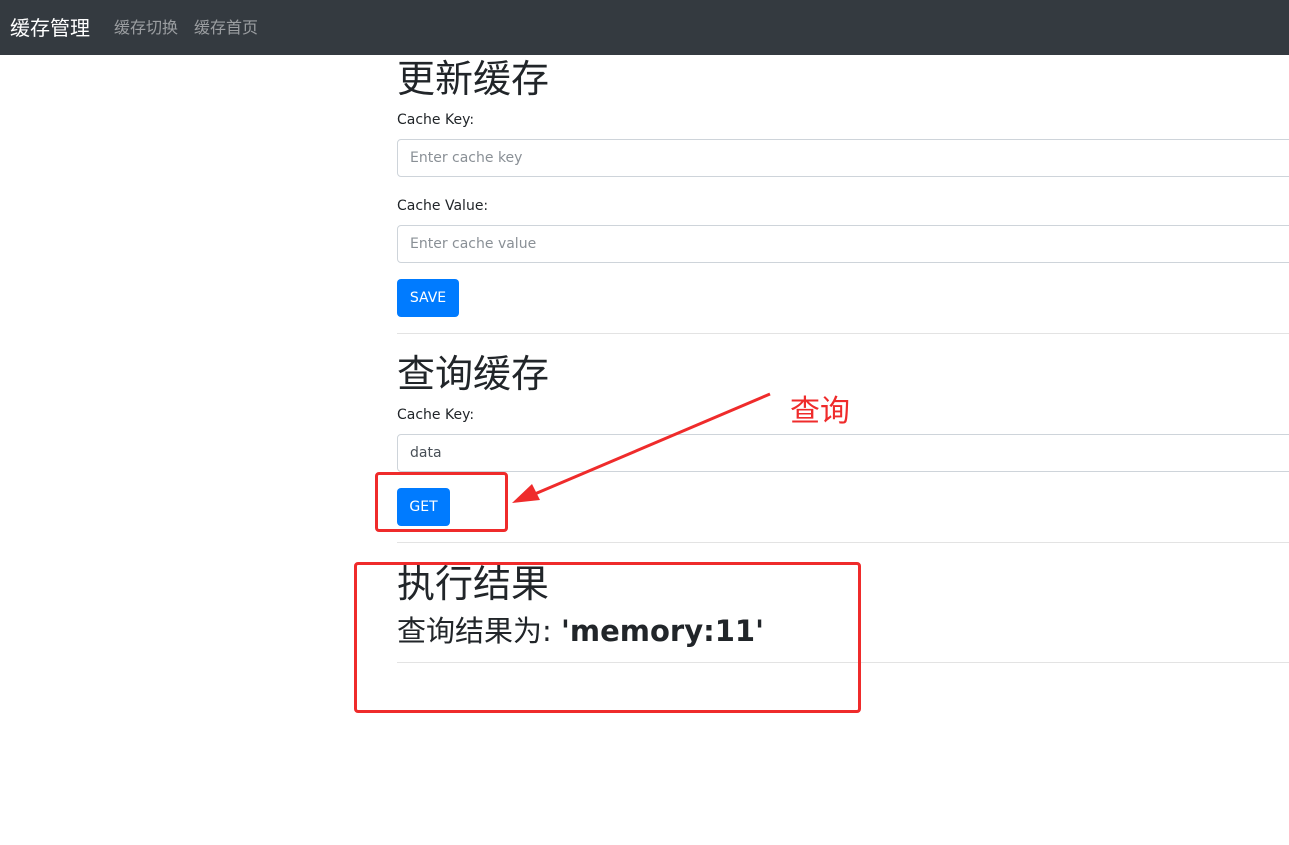 The height and width of the screenshot is (845, 1289). Describe the element at coordinates (641, 447) in the screenshot. I see `annotation-arrow-icon` at that location.